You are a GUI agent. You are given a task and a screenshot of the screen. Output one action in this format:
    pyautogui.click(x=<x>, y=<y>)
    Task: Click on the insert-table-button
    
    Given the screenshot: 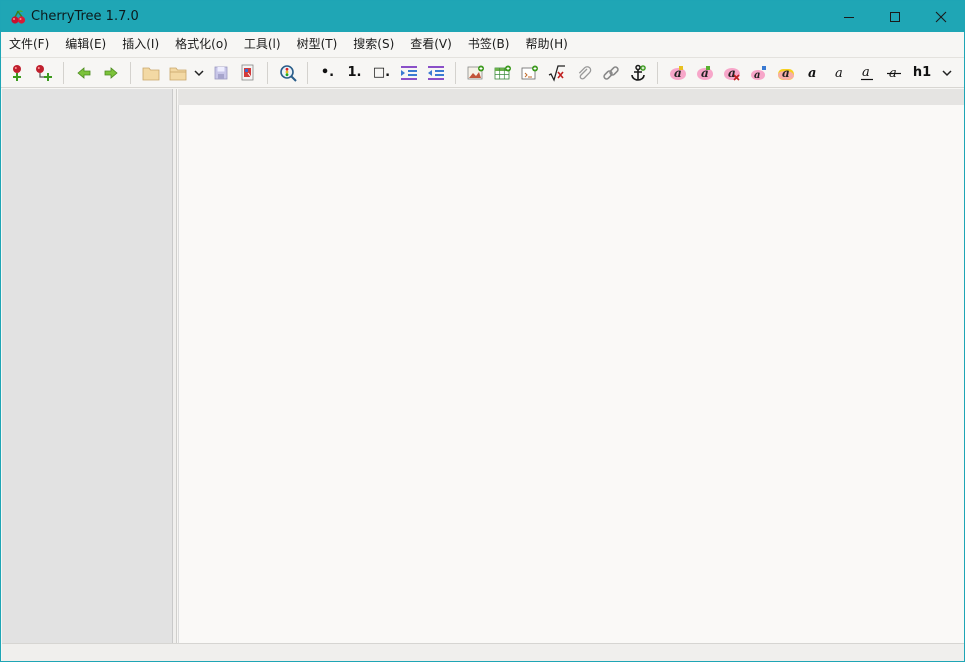 What is the action you would take?
    pyautogui.click(x=502, y=72)
    